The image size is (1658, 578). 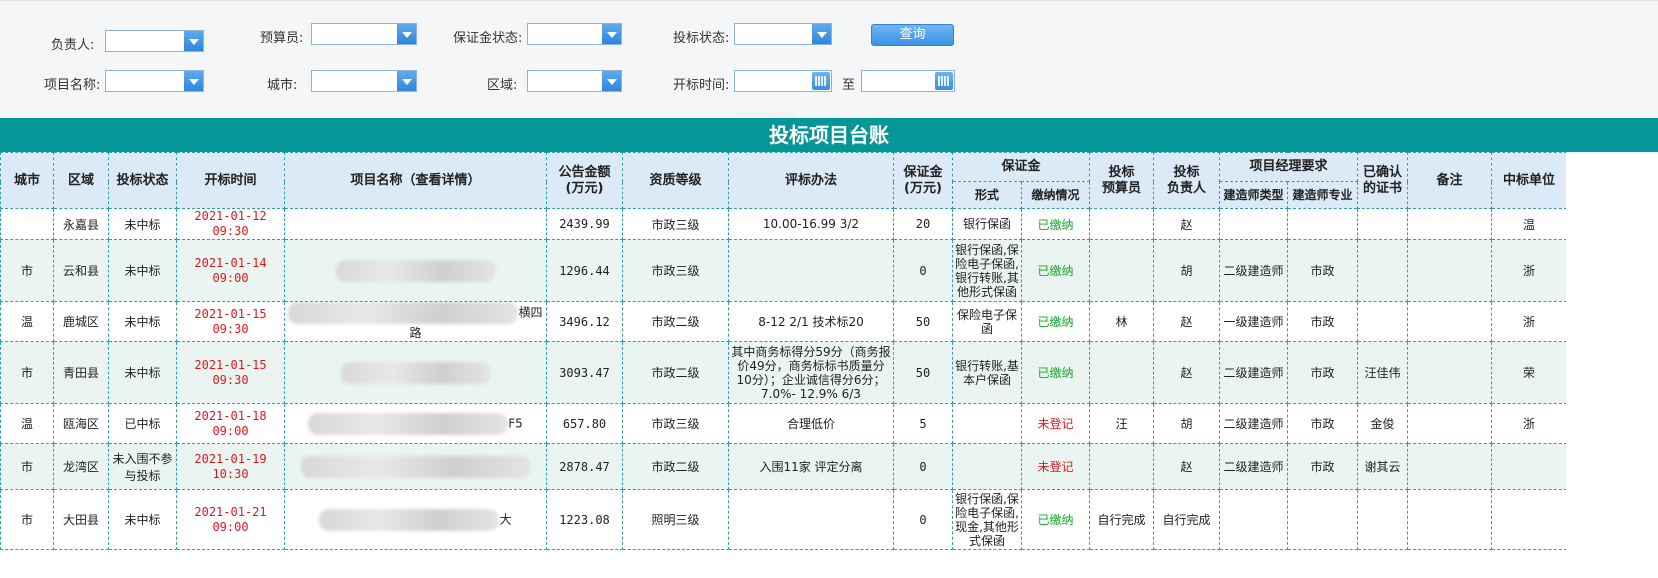 What do you see at coordinates (584, 321) in the screenshot?
I see `cell-amount: 3496.12` at bounding box center [584, 321].